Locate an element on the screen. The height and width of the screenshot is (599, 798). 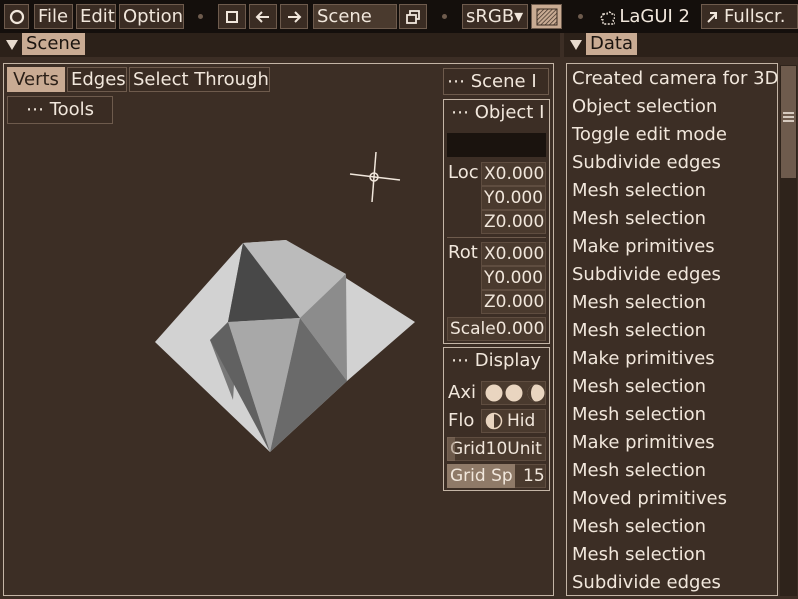
list-item: Moved primitives is located at coordinates (649, 499).